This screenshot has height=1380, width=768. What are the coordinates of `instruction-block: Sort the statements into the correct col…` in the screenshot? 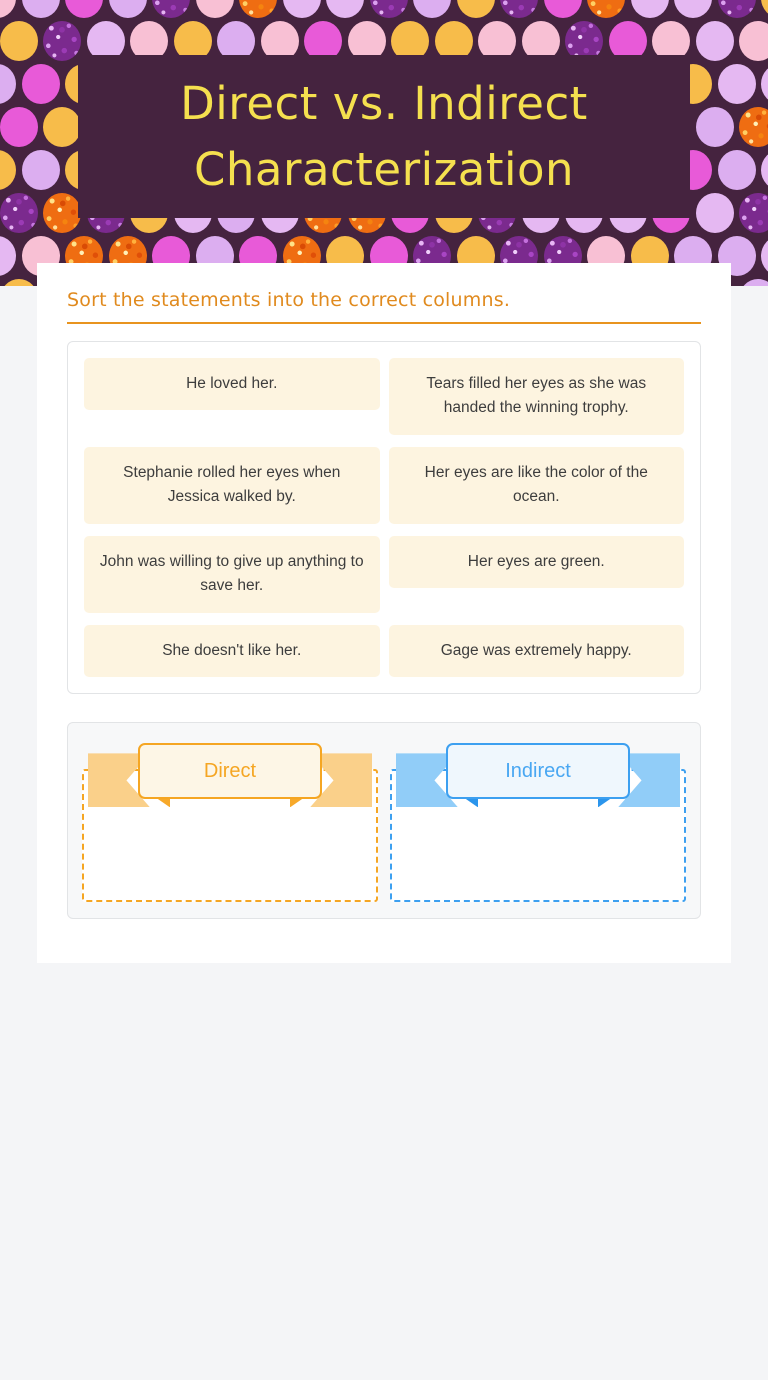 It's located at (384, 293).